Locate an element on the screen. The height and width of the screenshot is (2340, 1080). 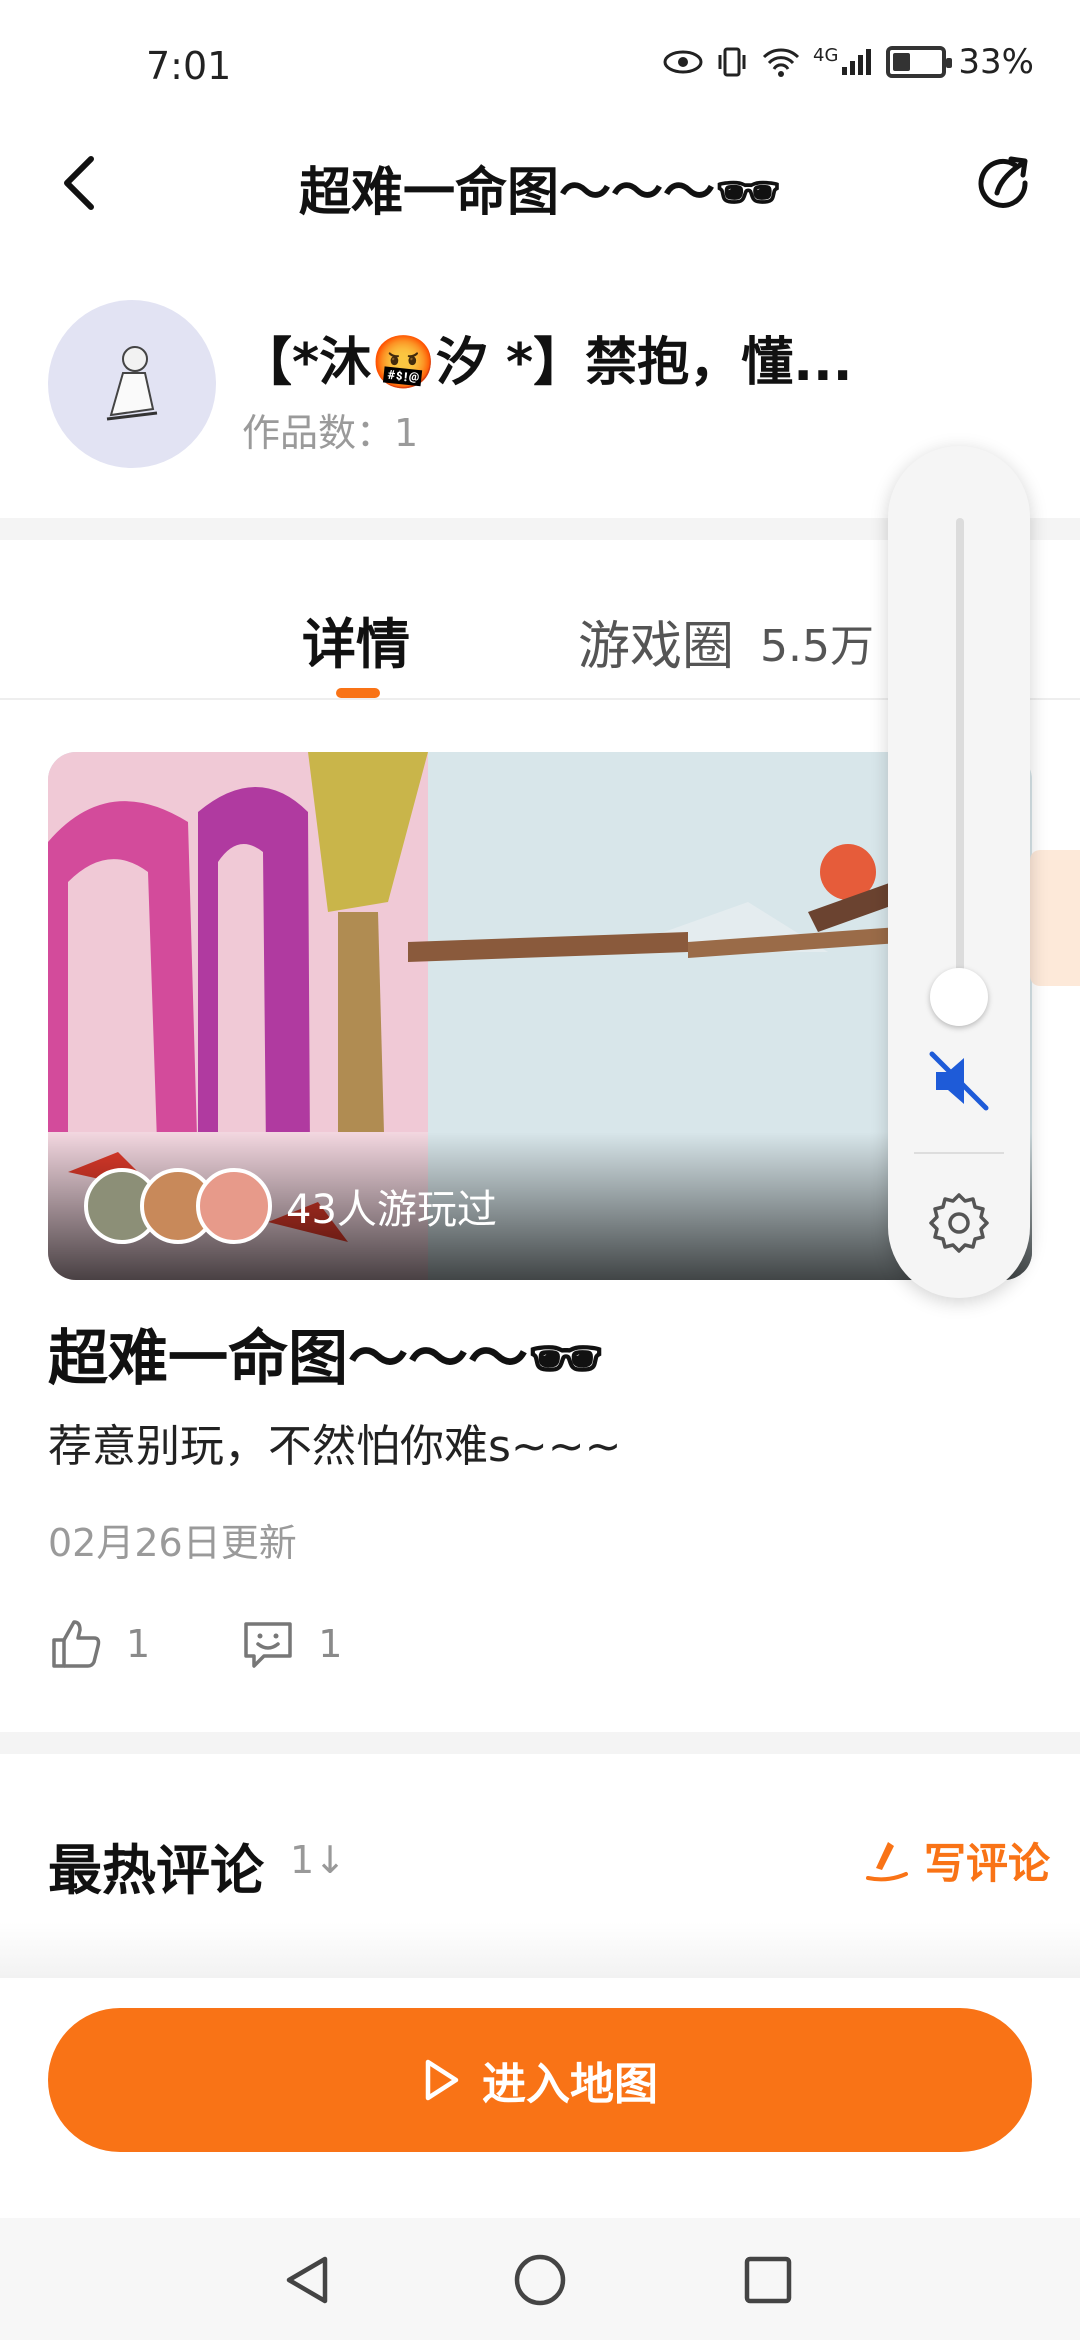
like-button: 1 is located at coordinates (99, 1644).